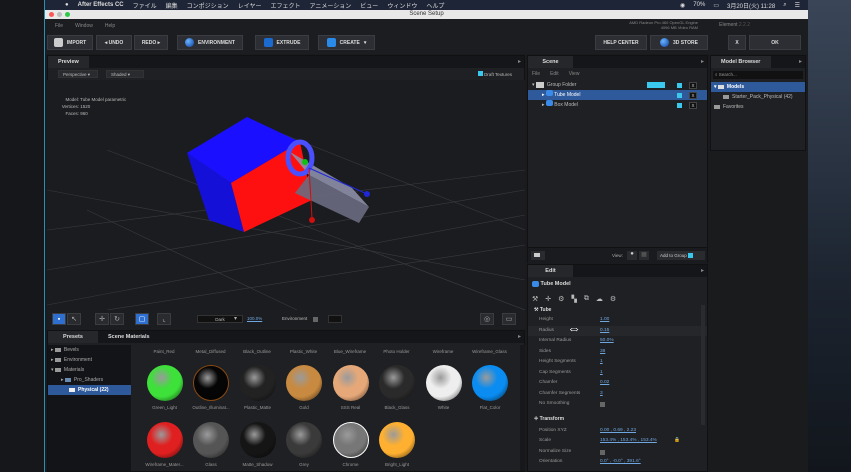  I want to click on move-tool-button: ✛, so click(102, 319).